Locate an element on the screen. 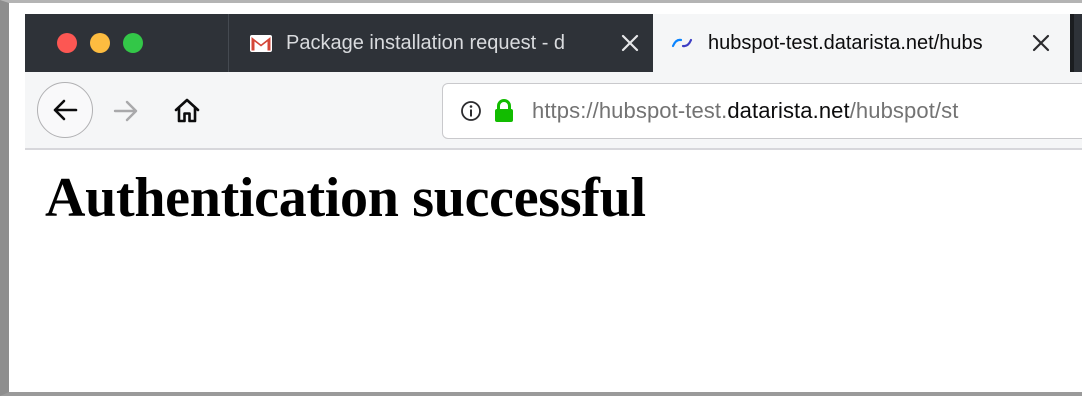 The width and height of the screenshot is (1082, 396). window-minimize-button is located at coordinates (100, 43).